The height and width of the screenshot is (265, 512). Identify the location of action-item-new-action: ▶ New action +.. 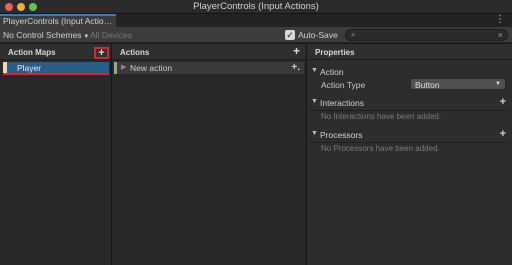
(209, 68).